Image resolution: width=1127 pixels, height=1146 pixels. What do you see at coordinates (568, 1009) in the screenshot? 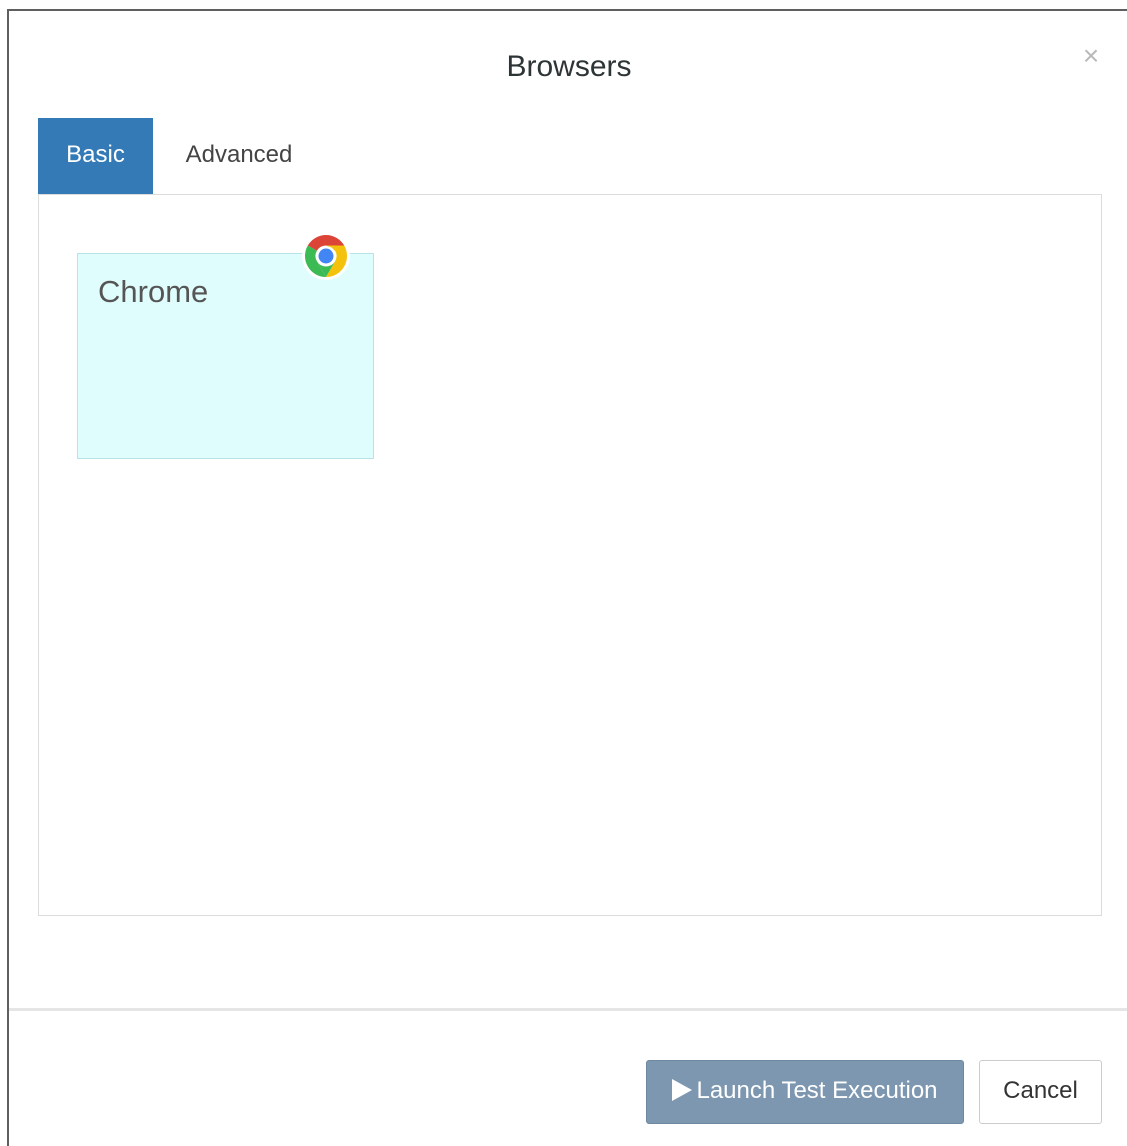
I see `footer-divider` at bounding box center [568, 1009].